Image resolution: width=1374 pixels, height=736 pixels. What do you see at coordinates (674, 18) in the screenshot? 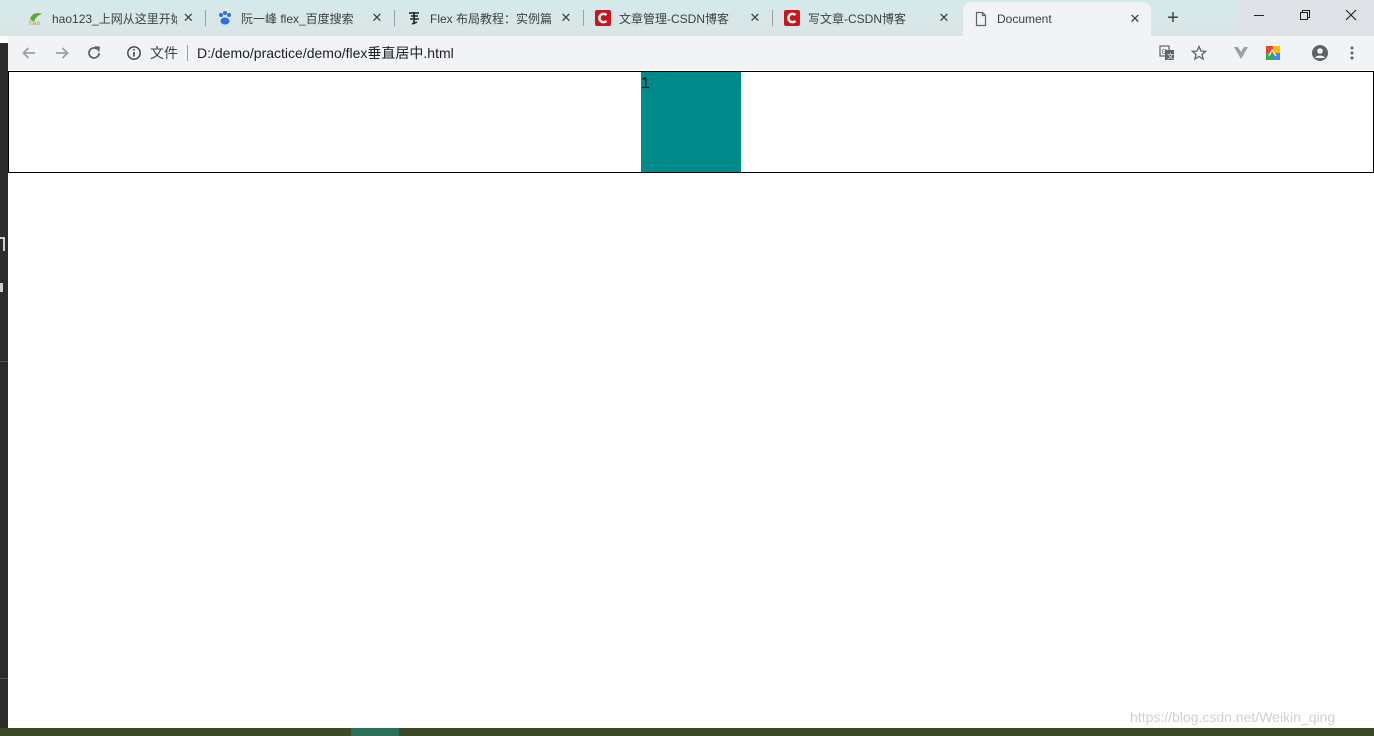
I see `tab-title: 文章管理-CSDN博客` at bounding box center [674, 18].